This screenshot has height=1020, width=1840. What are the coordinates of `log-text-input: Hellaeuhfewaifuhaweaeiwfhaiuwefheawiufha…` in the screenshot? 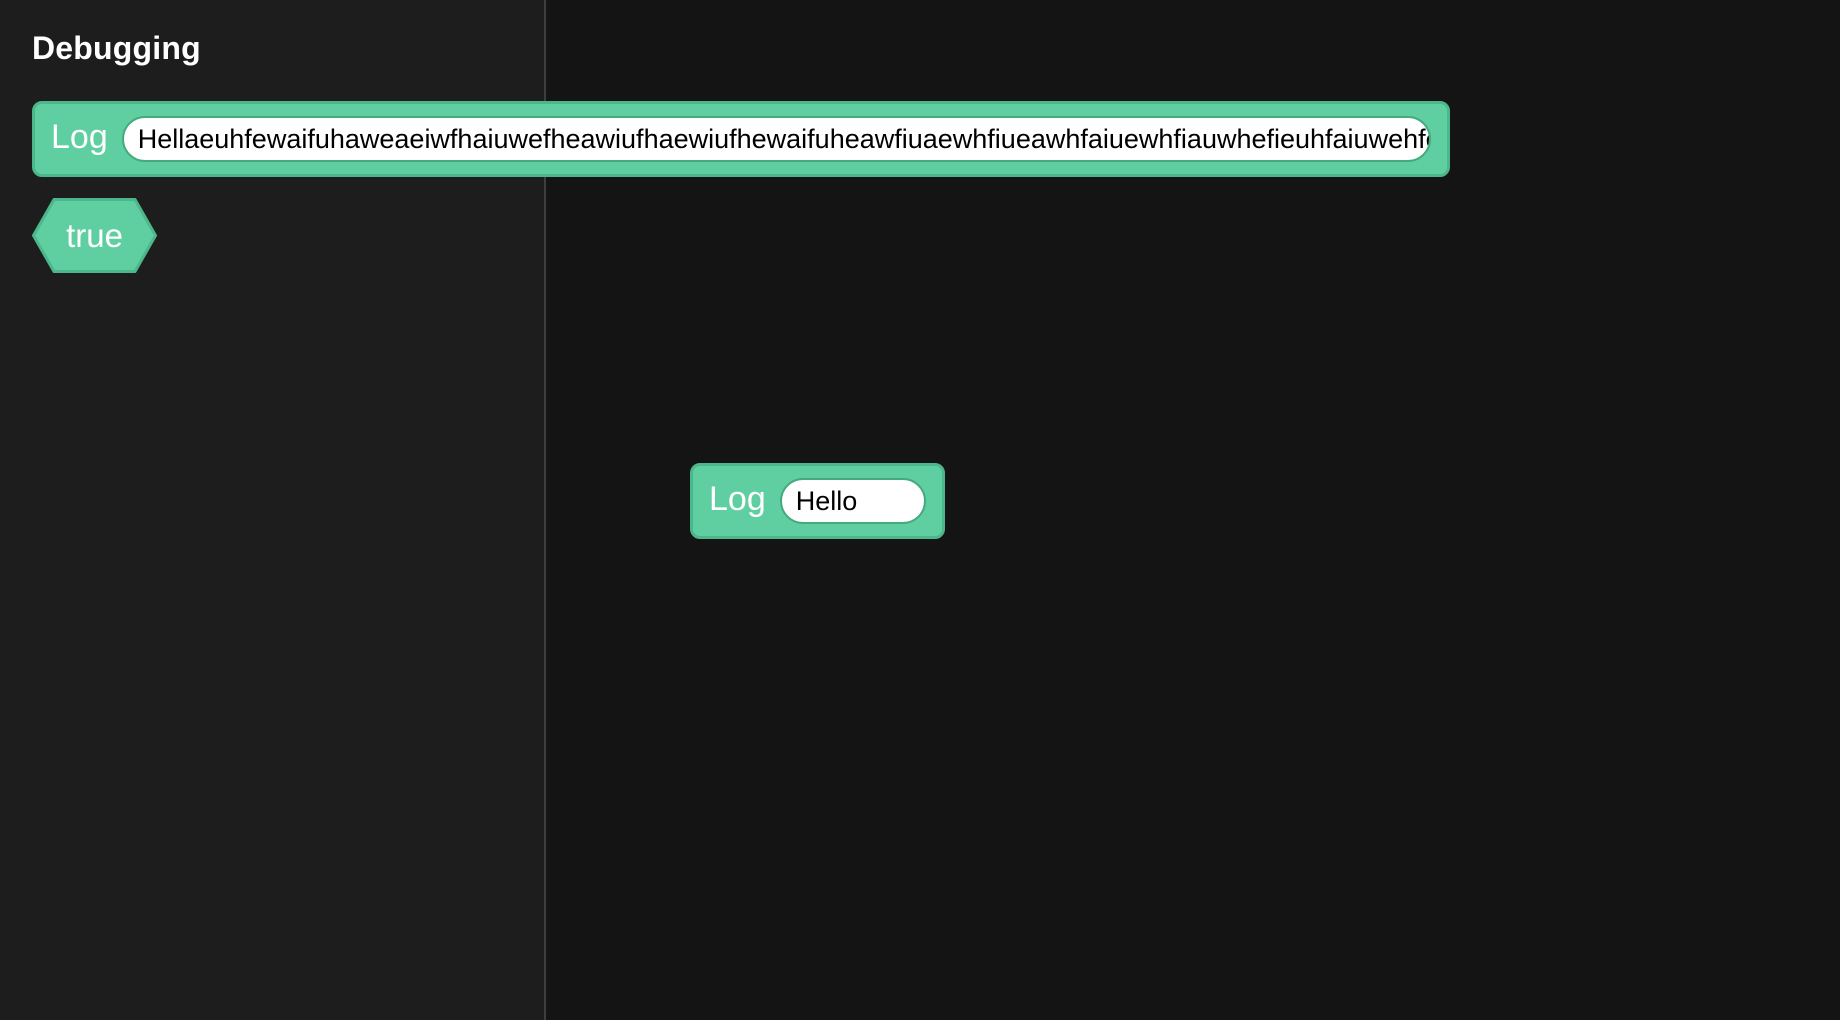 It's located at (776, 139).